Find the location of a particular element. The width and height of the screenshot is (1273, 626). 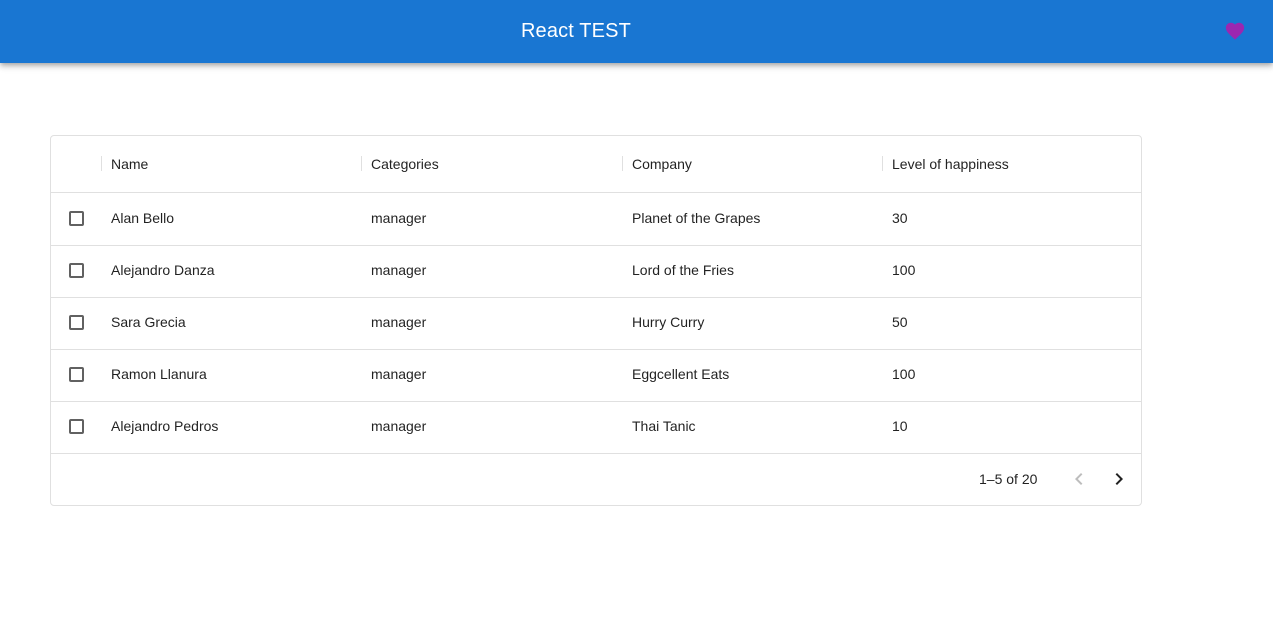

heart-icon is located at coordinates (1235, 31).